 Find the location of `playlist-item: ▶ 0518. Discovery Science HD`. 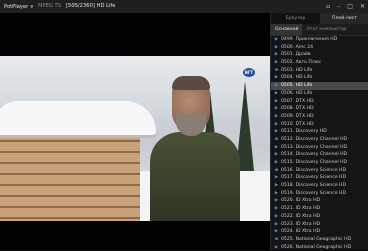

playlist-item: ▶ 0518. Discovery Science HD is located at coordinates (319, 186).